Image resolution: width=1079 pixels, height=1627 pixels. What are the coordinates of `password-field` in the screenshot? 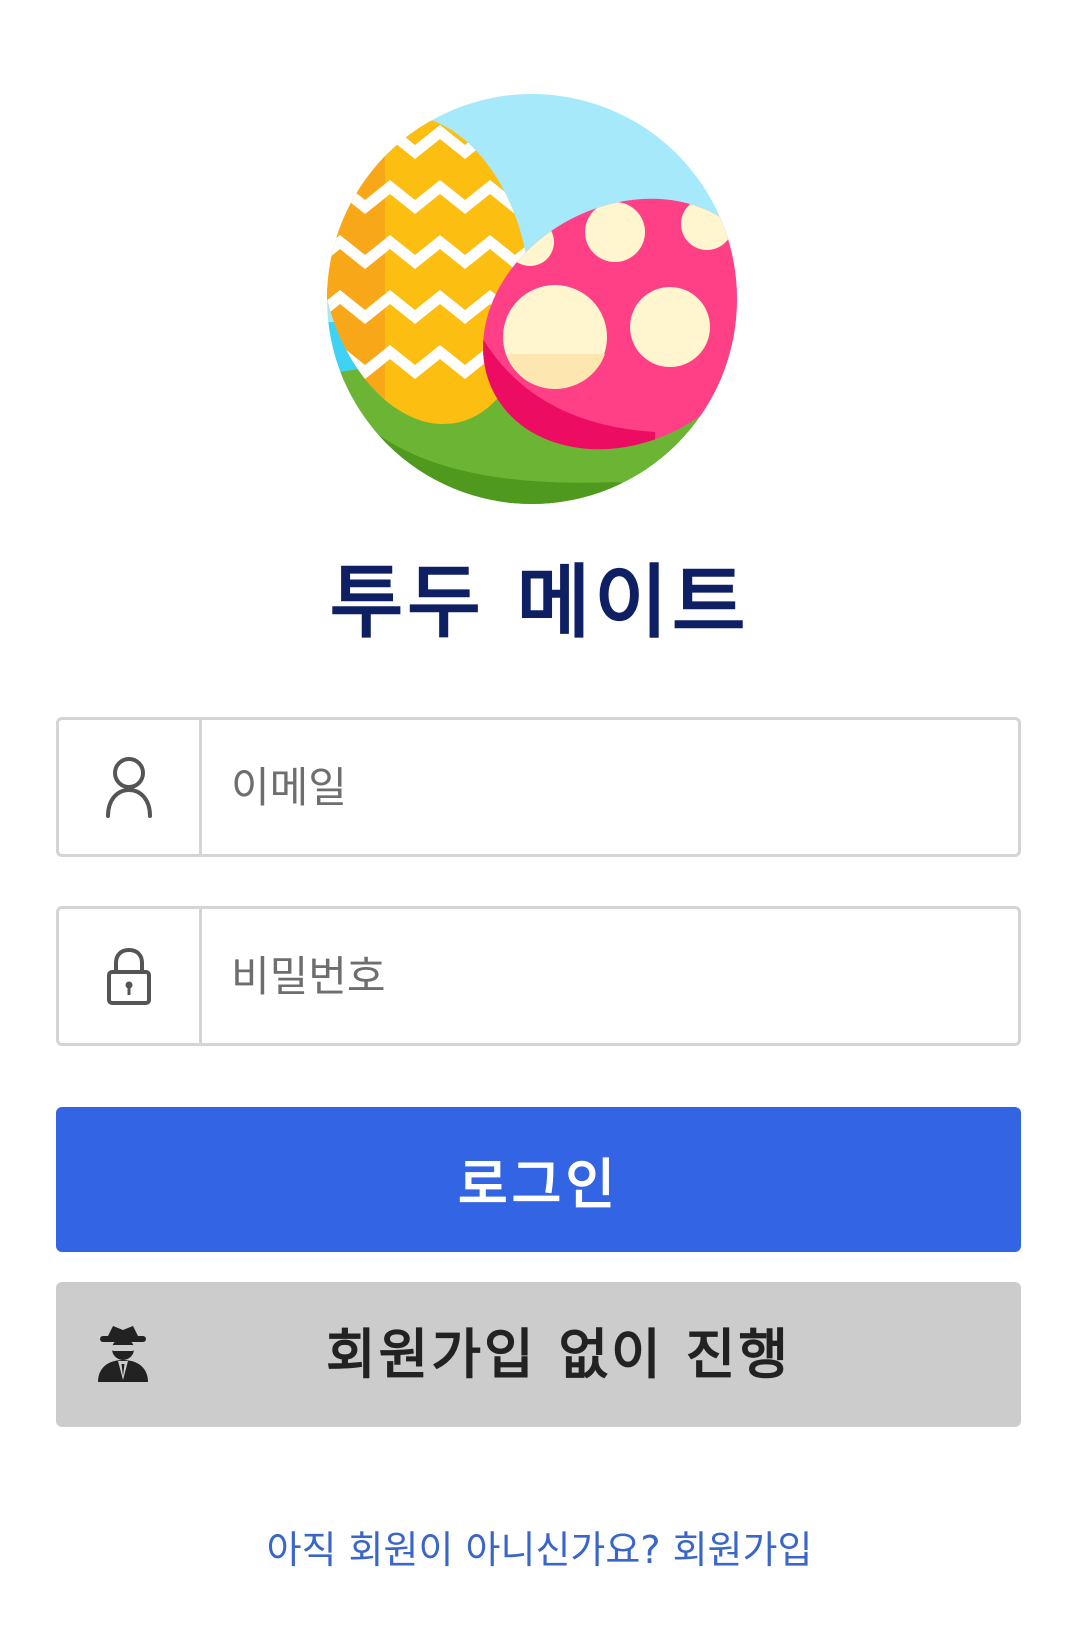 It's located at (538, 976).